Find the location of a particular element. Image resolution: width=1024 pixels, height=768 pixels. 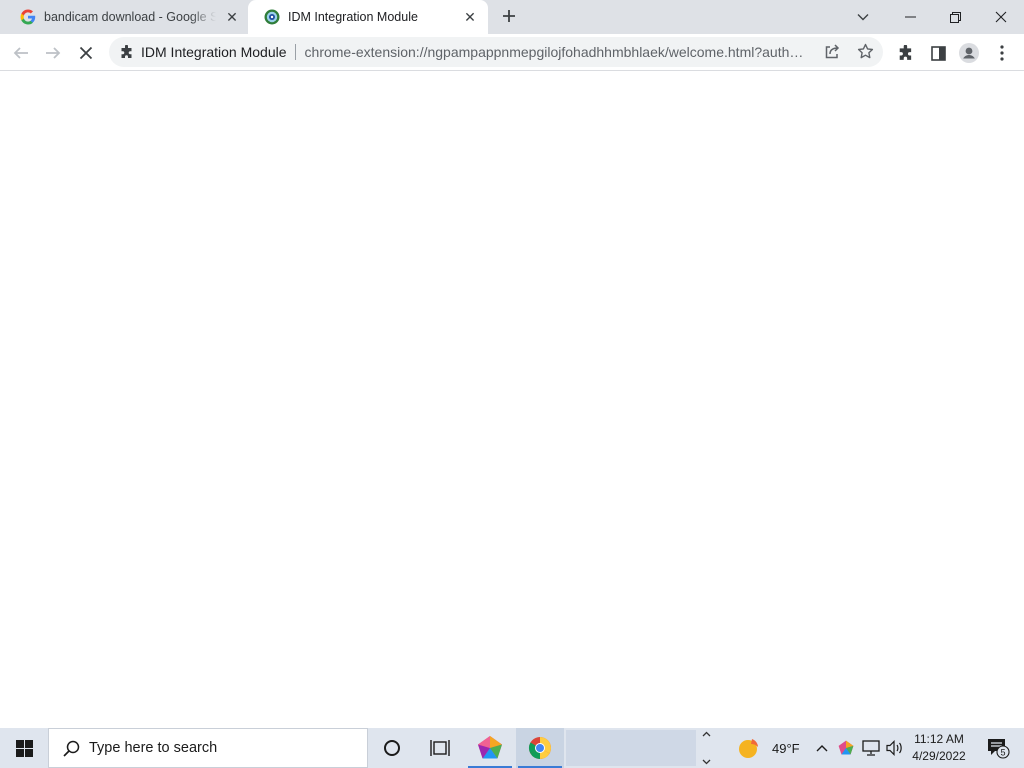

tab-title: IDM Integration Module is located at coordinates (353, 17).